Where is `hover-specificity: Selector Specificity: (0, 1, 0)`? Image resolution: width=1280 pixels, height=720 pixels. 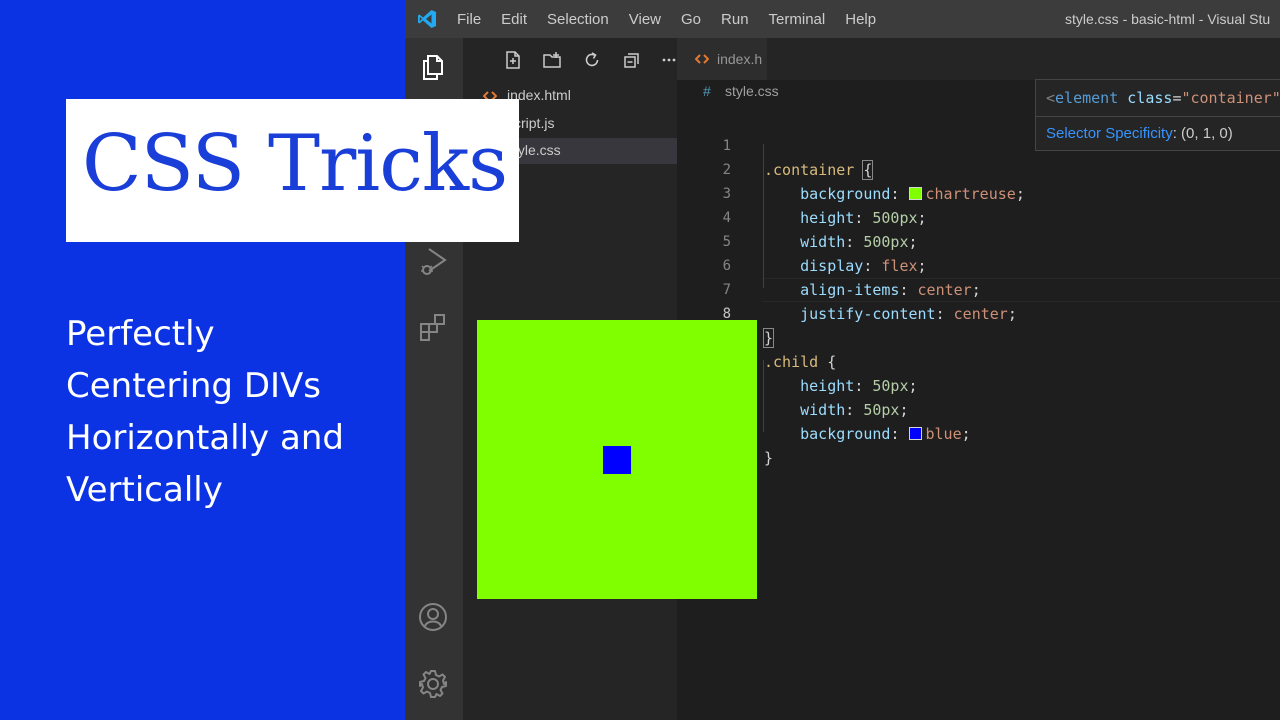
hover-specificity: Selector Specificity: (0, 1, 0) is located at coordinates (1139, 133).